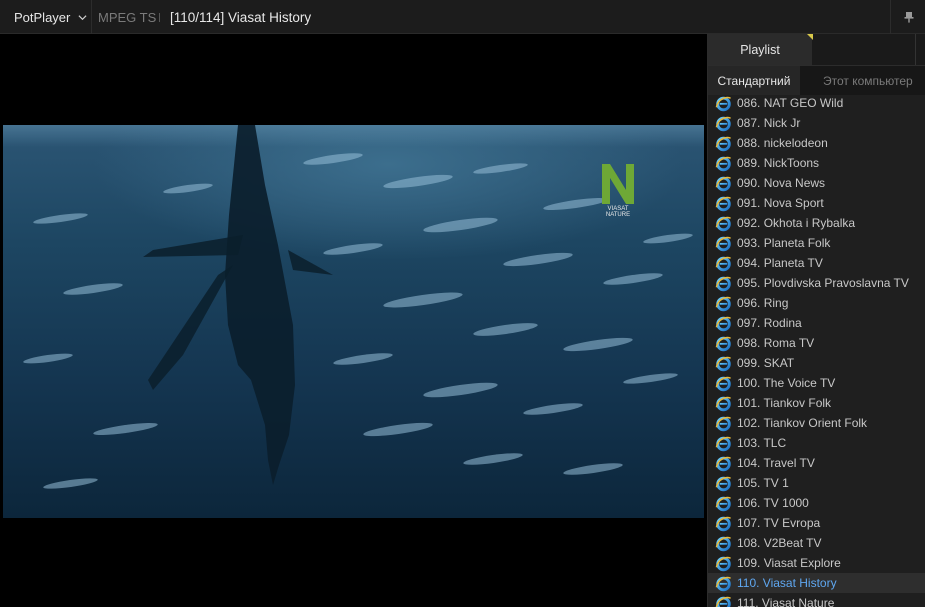  Describe the element at coordinates (787, 583) in the screenshot. I see `playlist-item-label: 110. Viasat History` at that location.